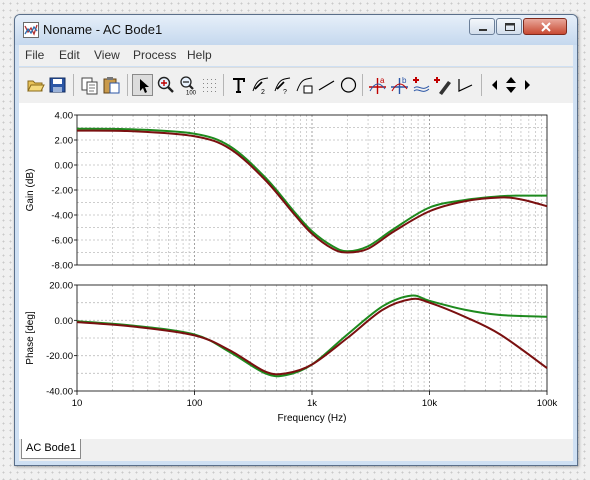  I want to click on pen-marker-icon, so click(442, 86).